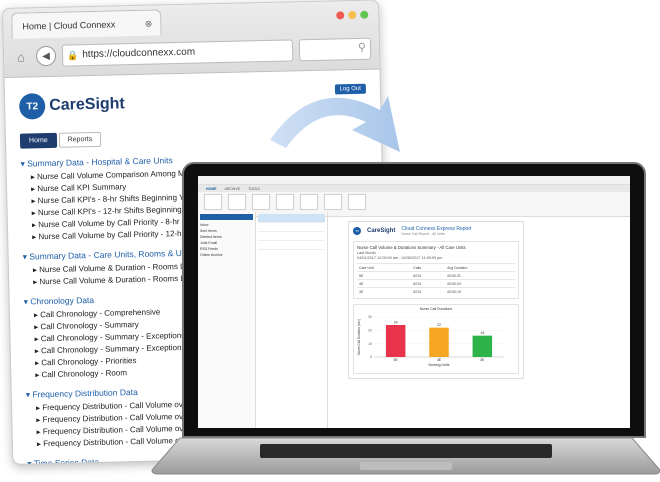 This screenshot has width=660, height=482. Describe the element at coordinates (438, 365) in the screenshot. I see `x-axis-label: Nursing Units` at that location.